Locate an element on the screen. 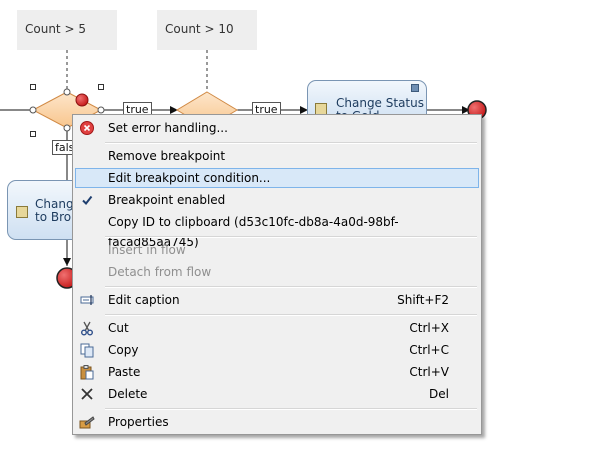 Image resolution: width=605 pixels, height=453 pixels. breakpoint-marker-icon is located at coordinates (82, 100).